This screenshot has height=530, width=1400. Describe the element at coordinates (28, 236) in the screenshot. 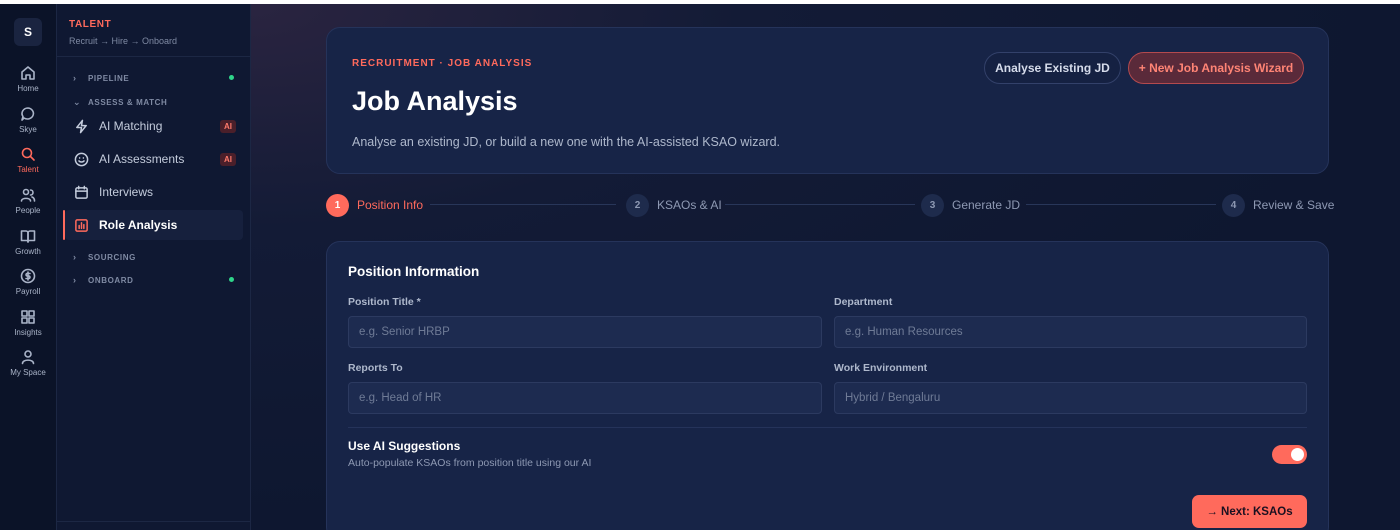

I see `book-icon` at that location.